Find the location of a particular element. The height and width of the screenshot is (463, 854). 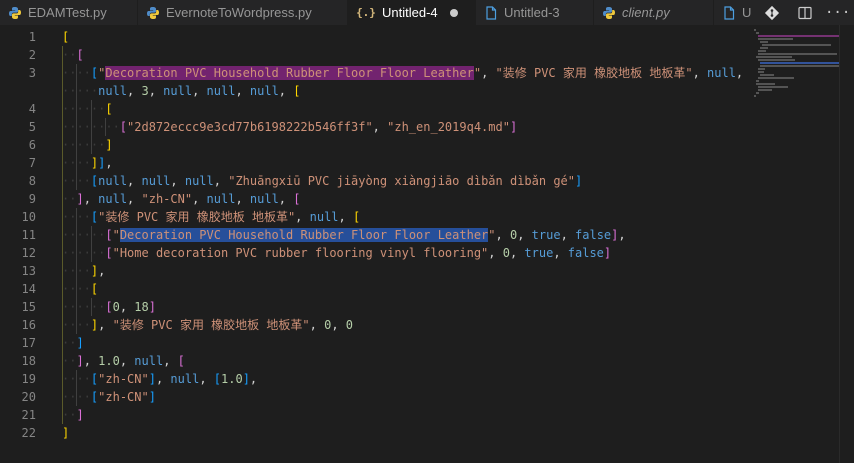

code-text: ··], 1.0, null, [ is located at coordinates (123, 361).